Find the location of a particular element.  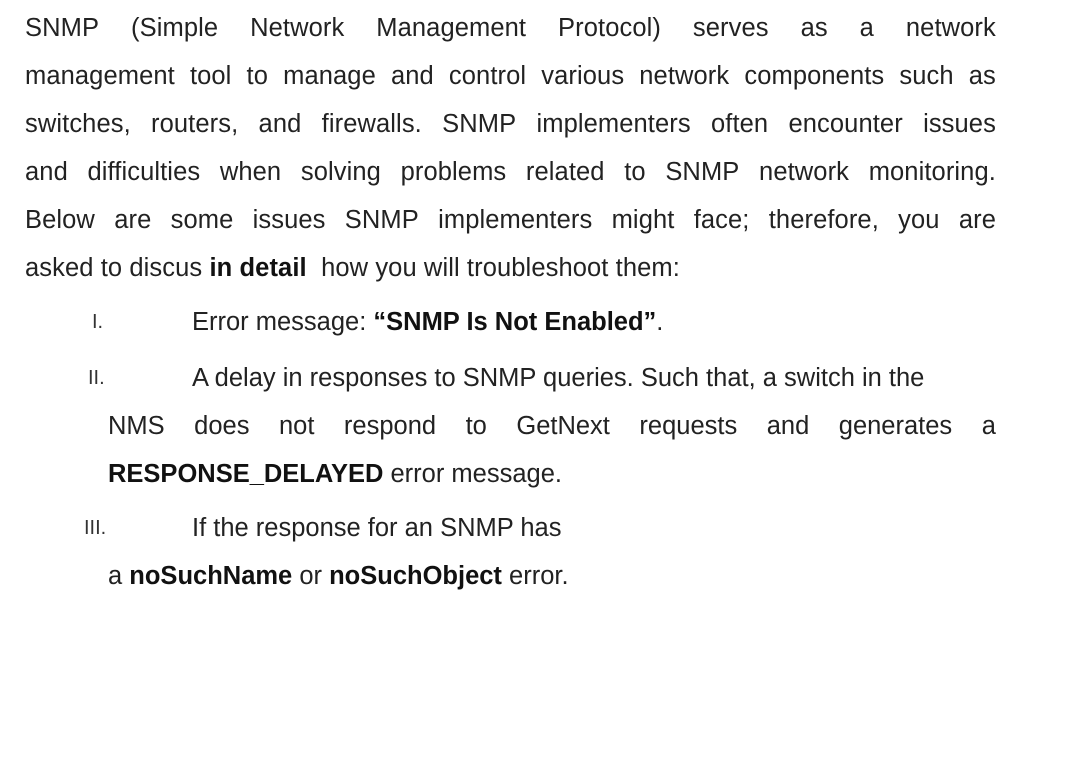

list-item-3: If the response for an SNMP has is located at coordinates (376, 528).